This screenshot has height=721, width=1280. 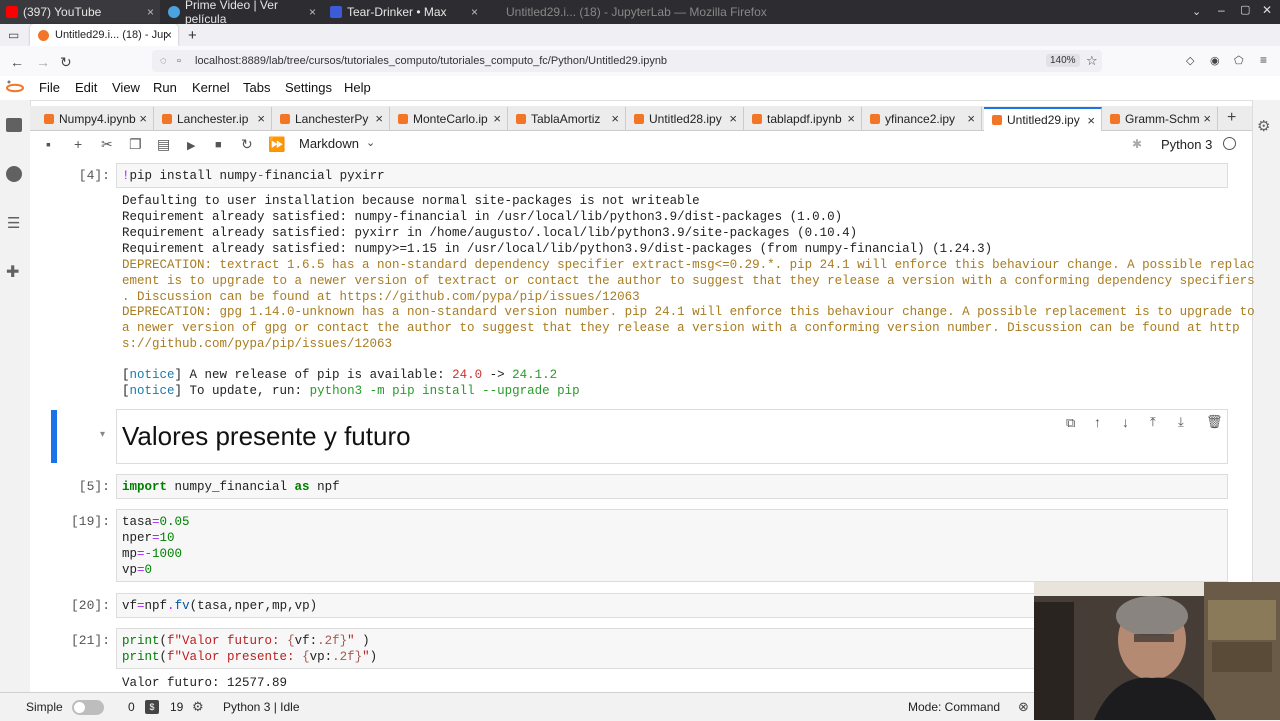 I want to click on menu-tabs: Tabs, so click(x=256, y=87).